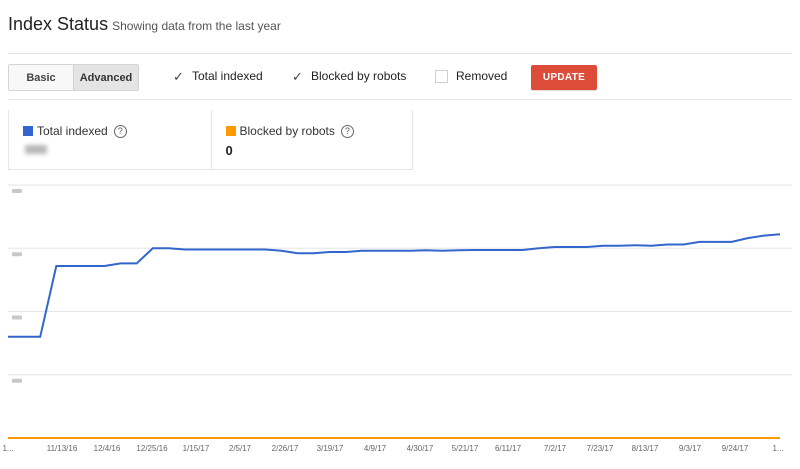 Image resolution: width=800 pixels, height=469 pixels. I want to click on update-button: UPDATE, so click(564, 77).